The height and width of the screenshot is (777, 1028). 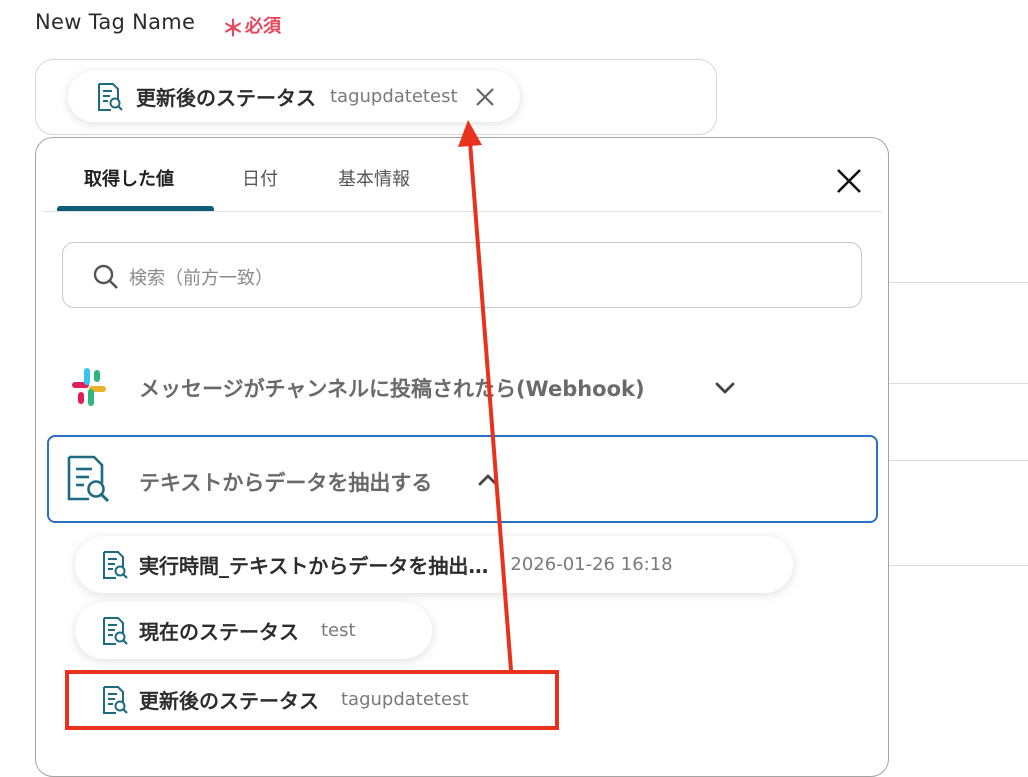 What do you see at coordinates (233, 29) in the screenshot?
I see `required-mark: ＊` at bounding box center [233, 29].